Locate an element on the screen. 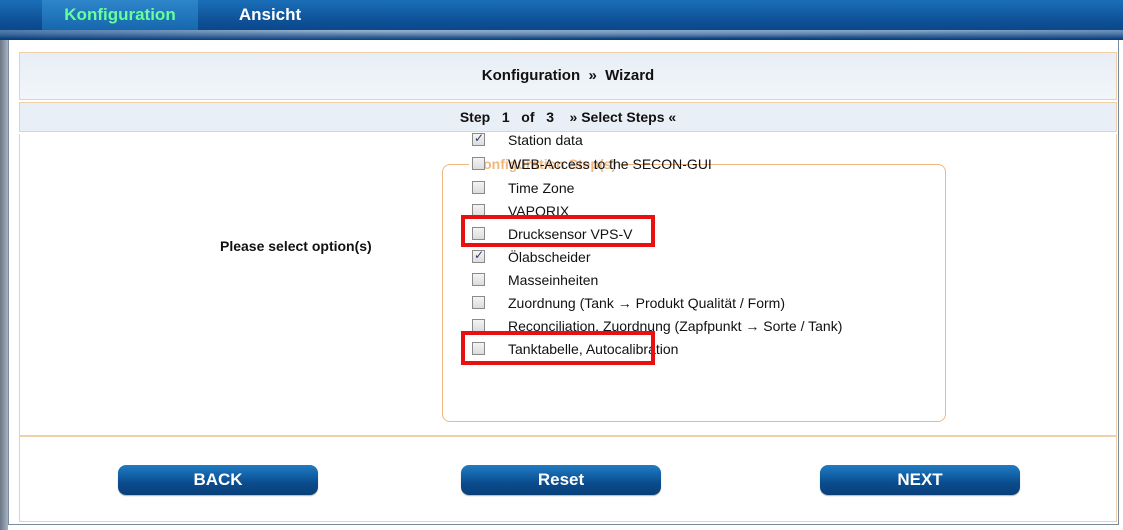  panel-edge is located at coordinates (4, 285).